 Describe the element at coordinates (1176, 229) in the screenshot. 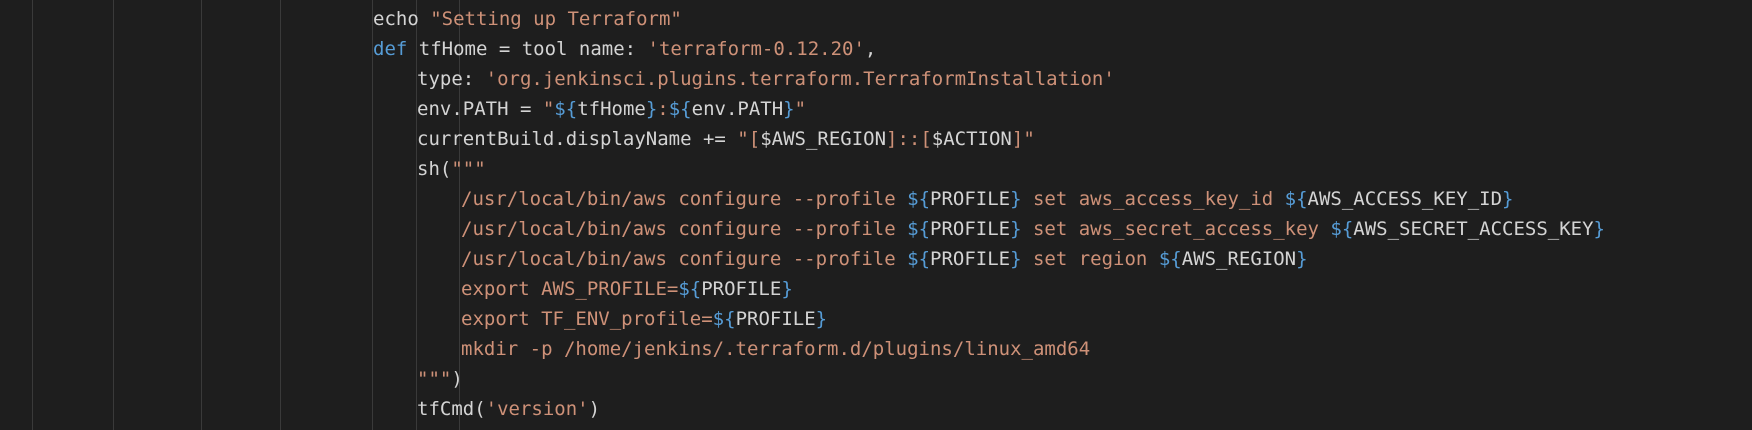

I see `code-token: set aws_secret_access_key` at that location.